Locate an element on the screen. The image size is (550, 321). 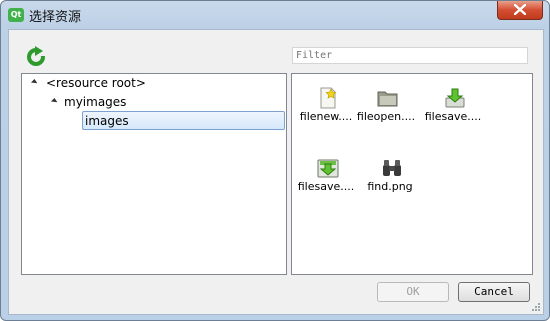
qt-app-icon: Qt is located at coordinates (16, 15).